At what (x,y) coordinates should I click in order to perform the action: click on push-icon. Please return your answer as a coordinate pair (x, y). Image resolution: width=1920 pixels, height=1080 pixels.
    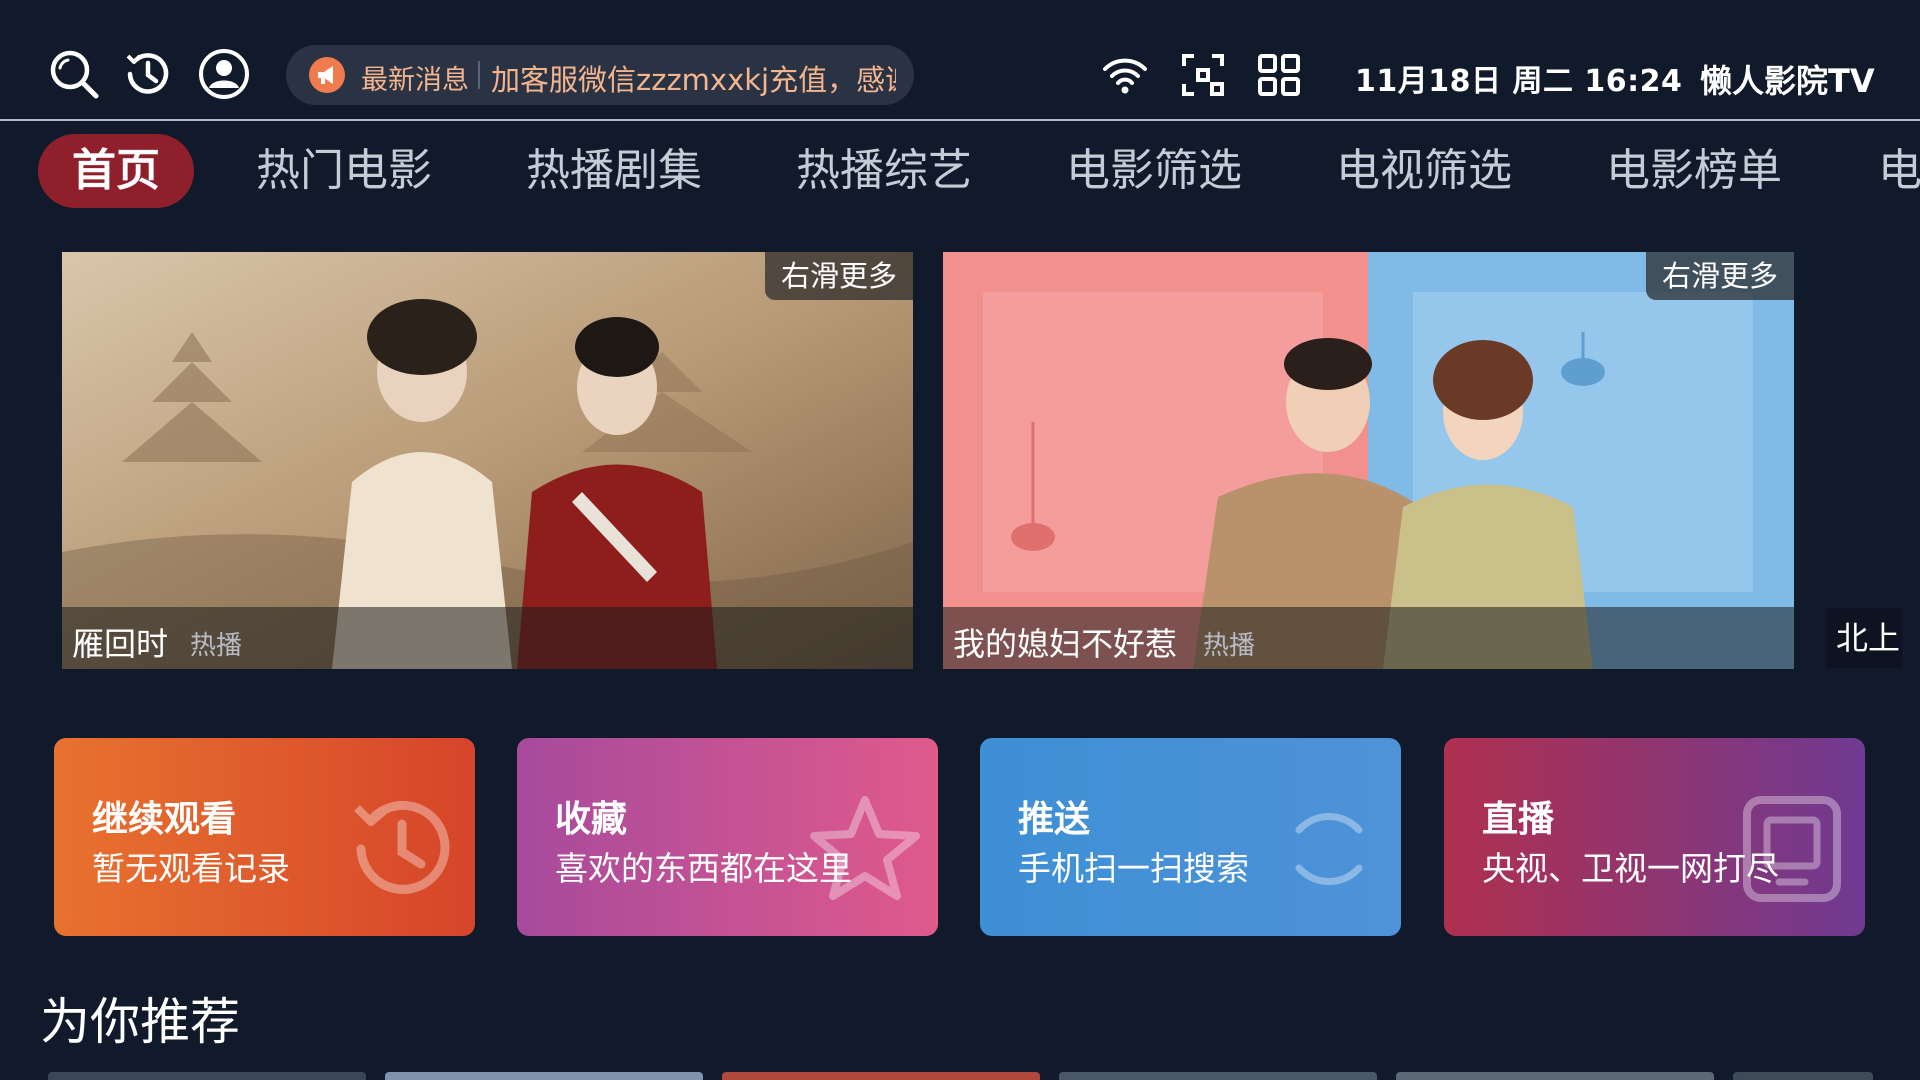
    Looking at the image, I should click on (1328, 849).